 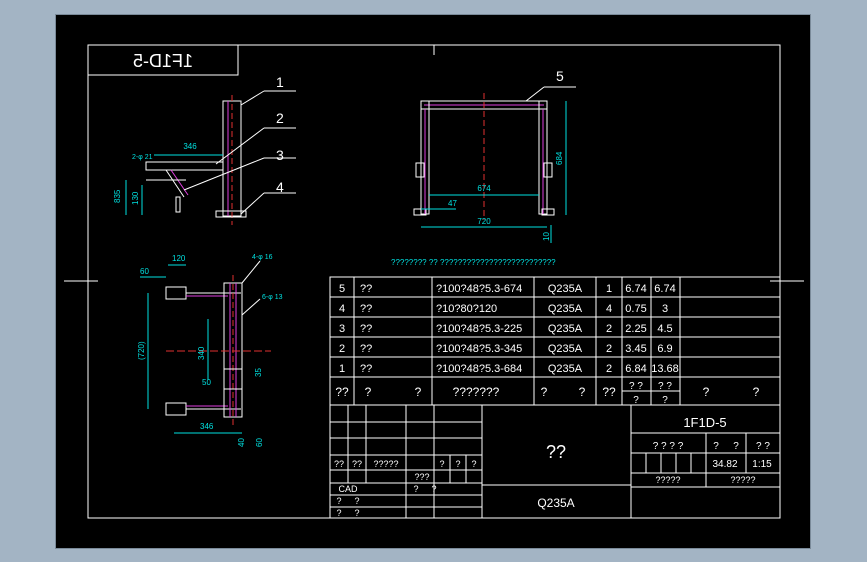 I want to click on bom-hdr-name: ?, so click(x=418, y=392).